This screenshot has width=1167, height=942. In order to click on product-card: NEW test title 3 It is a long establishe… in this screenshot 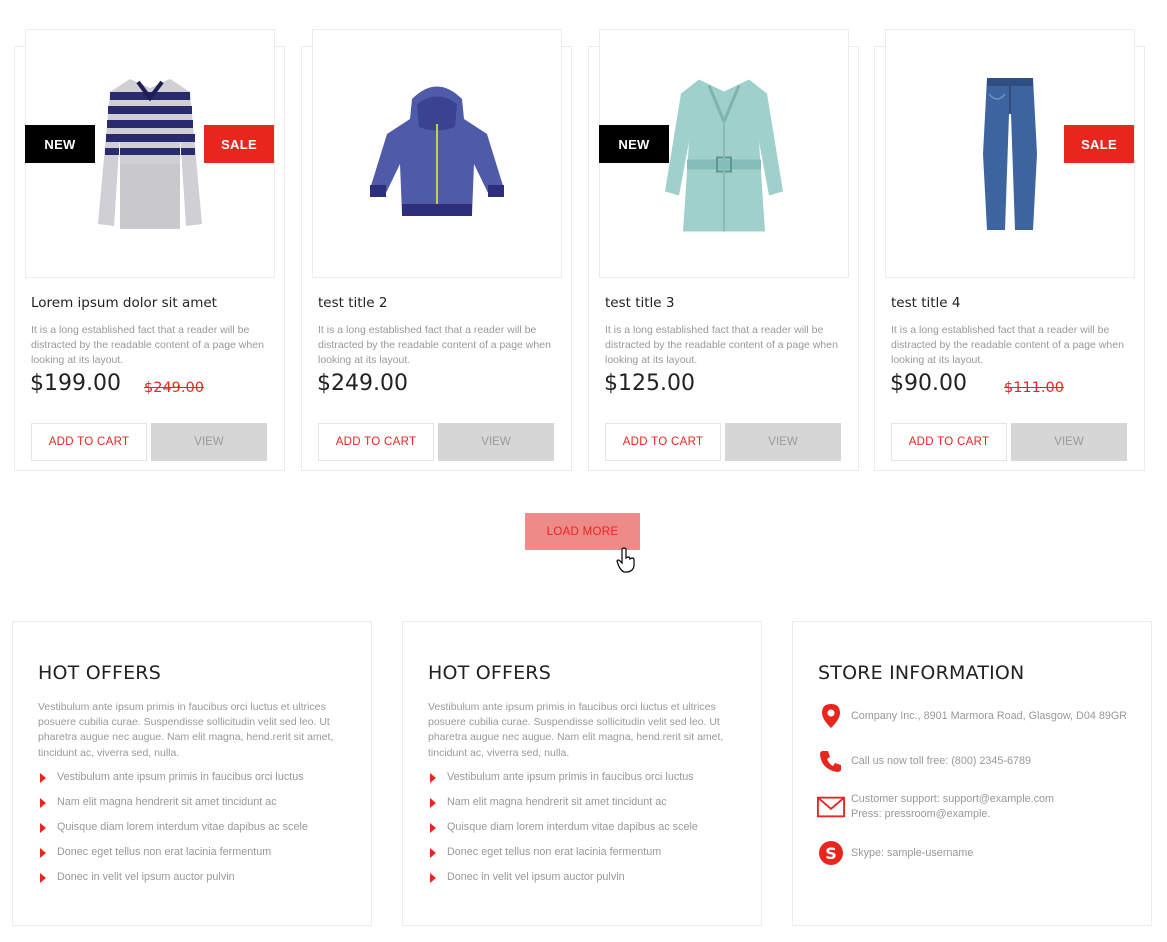, I will do `click(723, 250)`.